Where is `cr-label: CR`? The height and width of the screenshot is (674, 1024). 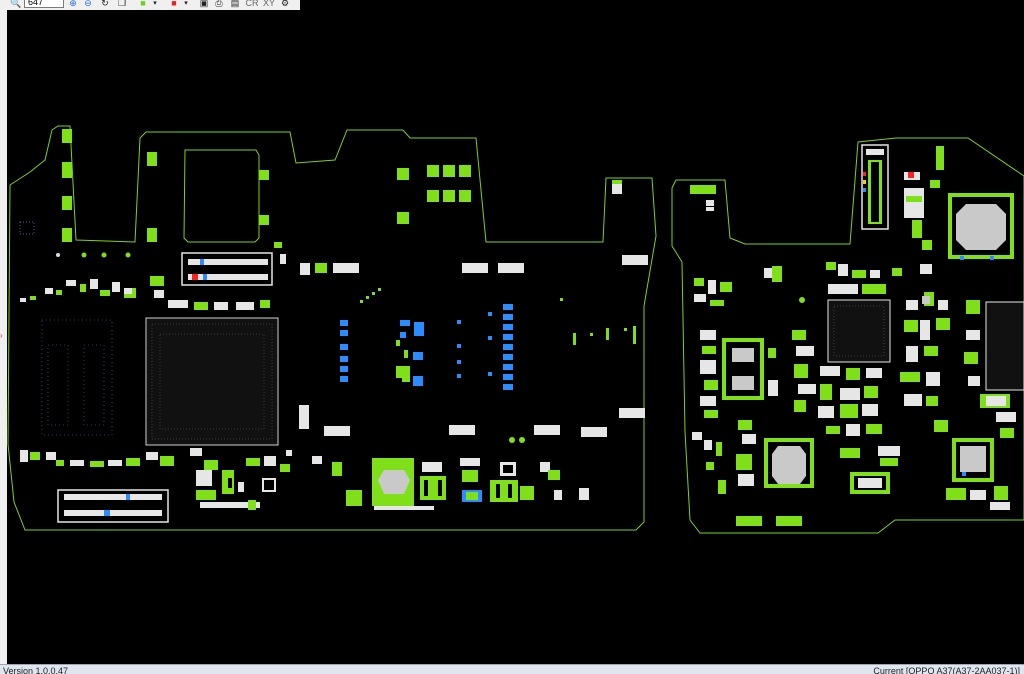 cr-label: CR is located at coordinates (252, 4).